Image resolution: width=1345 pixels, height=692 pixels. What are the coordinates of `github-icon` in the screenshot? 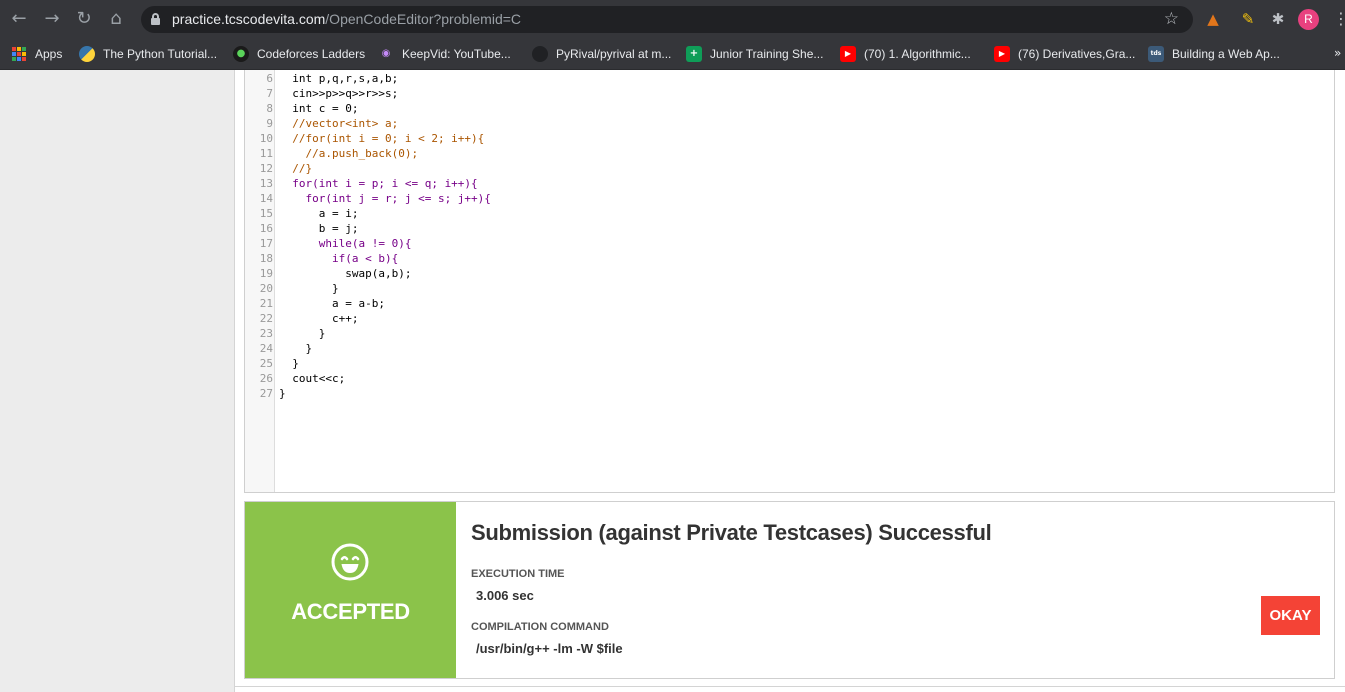 It's located at (540, 54).